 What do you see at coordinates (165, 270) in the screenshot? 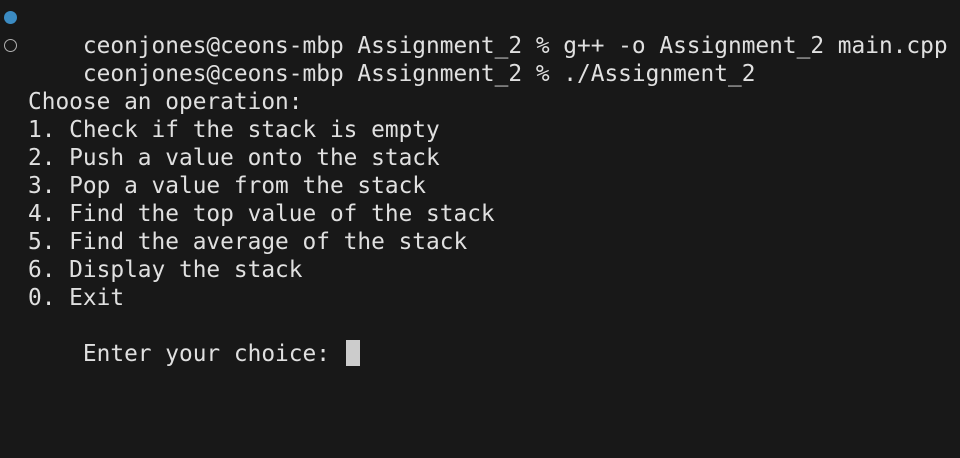
I see `menu-option: 6. Display the stack` at bounding box center [165, 270].